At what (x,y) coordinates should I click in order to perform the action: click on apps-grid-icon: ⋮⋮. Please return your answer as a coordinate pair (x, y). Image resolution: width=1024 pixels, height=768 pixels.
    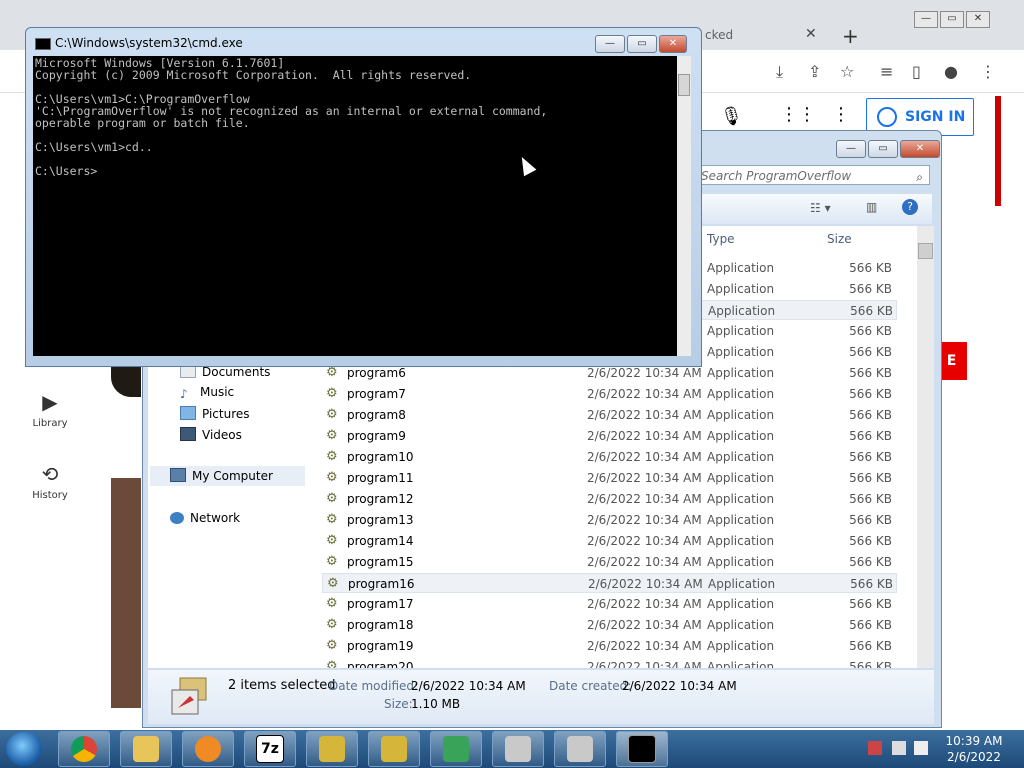
    Looking at the image, I should click on (798, 114).